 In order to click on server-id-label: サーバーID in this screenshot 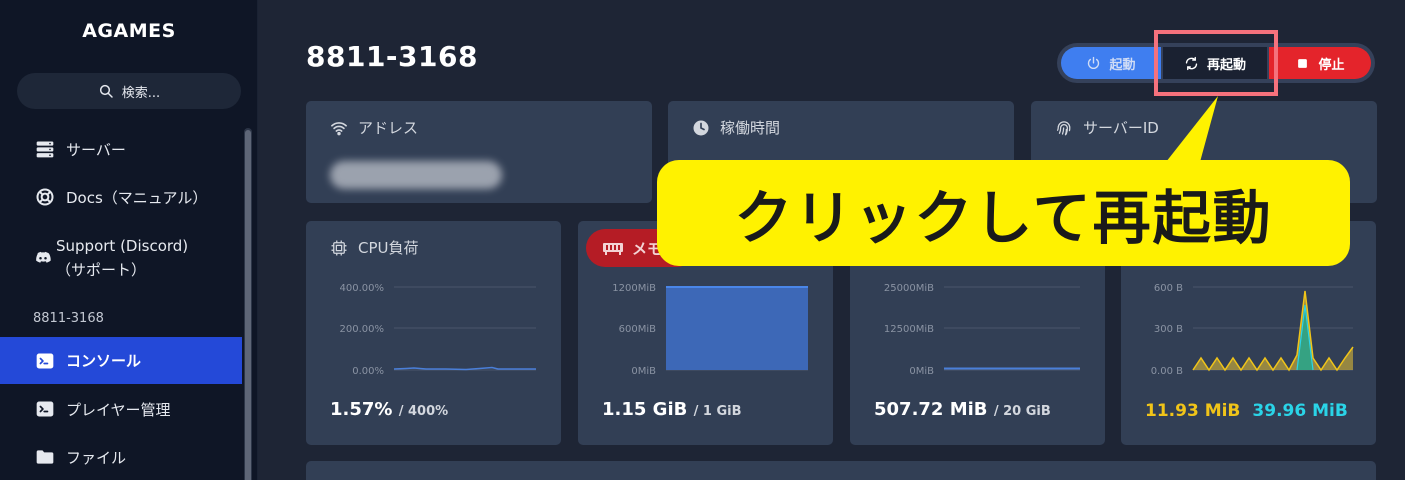, I will do `click(1107, 127)`.